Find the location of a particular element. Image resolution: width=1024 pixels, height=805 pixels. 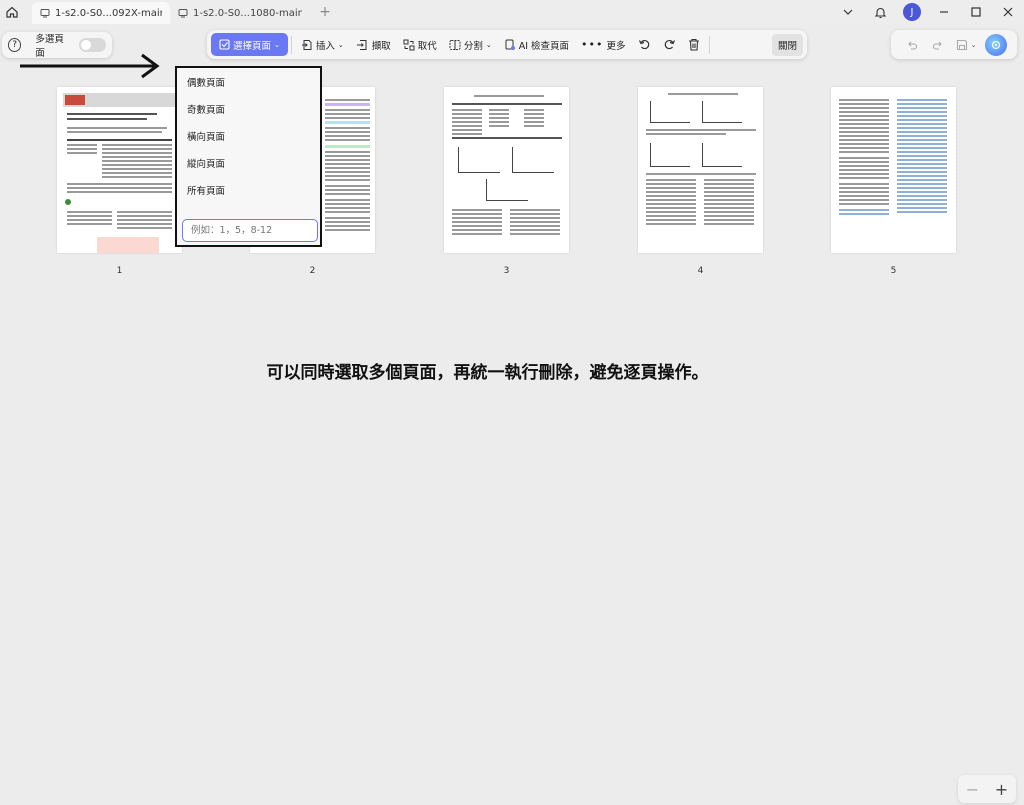

replace-button: 取代 is located at coordinates (420, 45).